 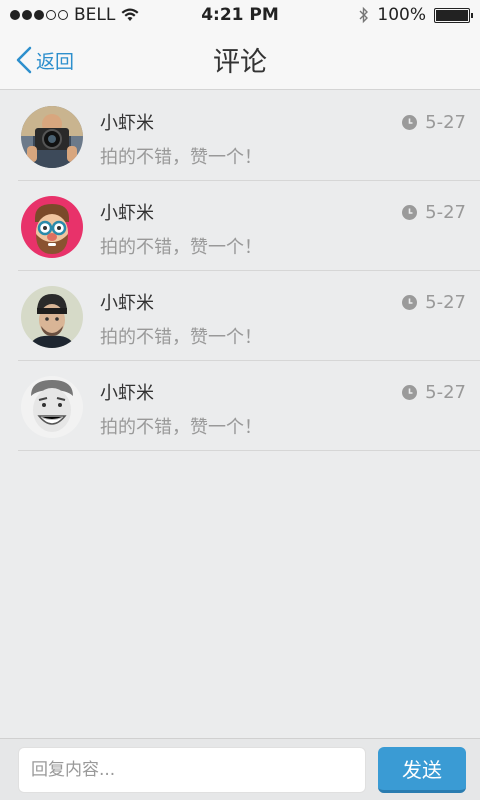 I want to click on status-right: 100%, so click(x=416, y=15).